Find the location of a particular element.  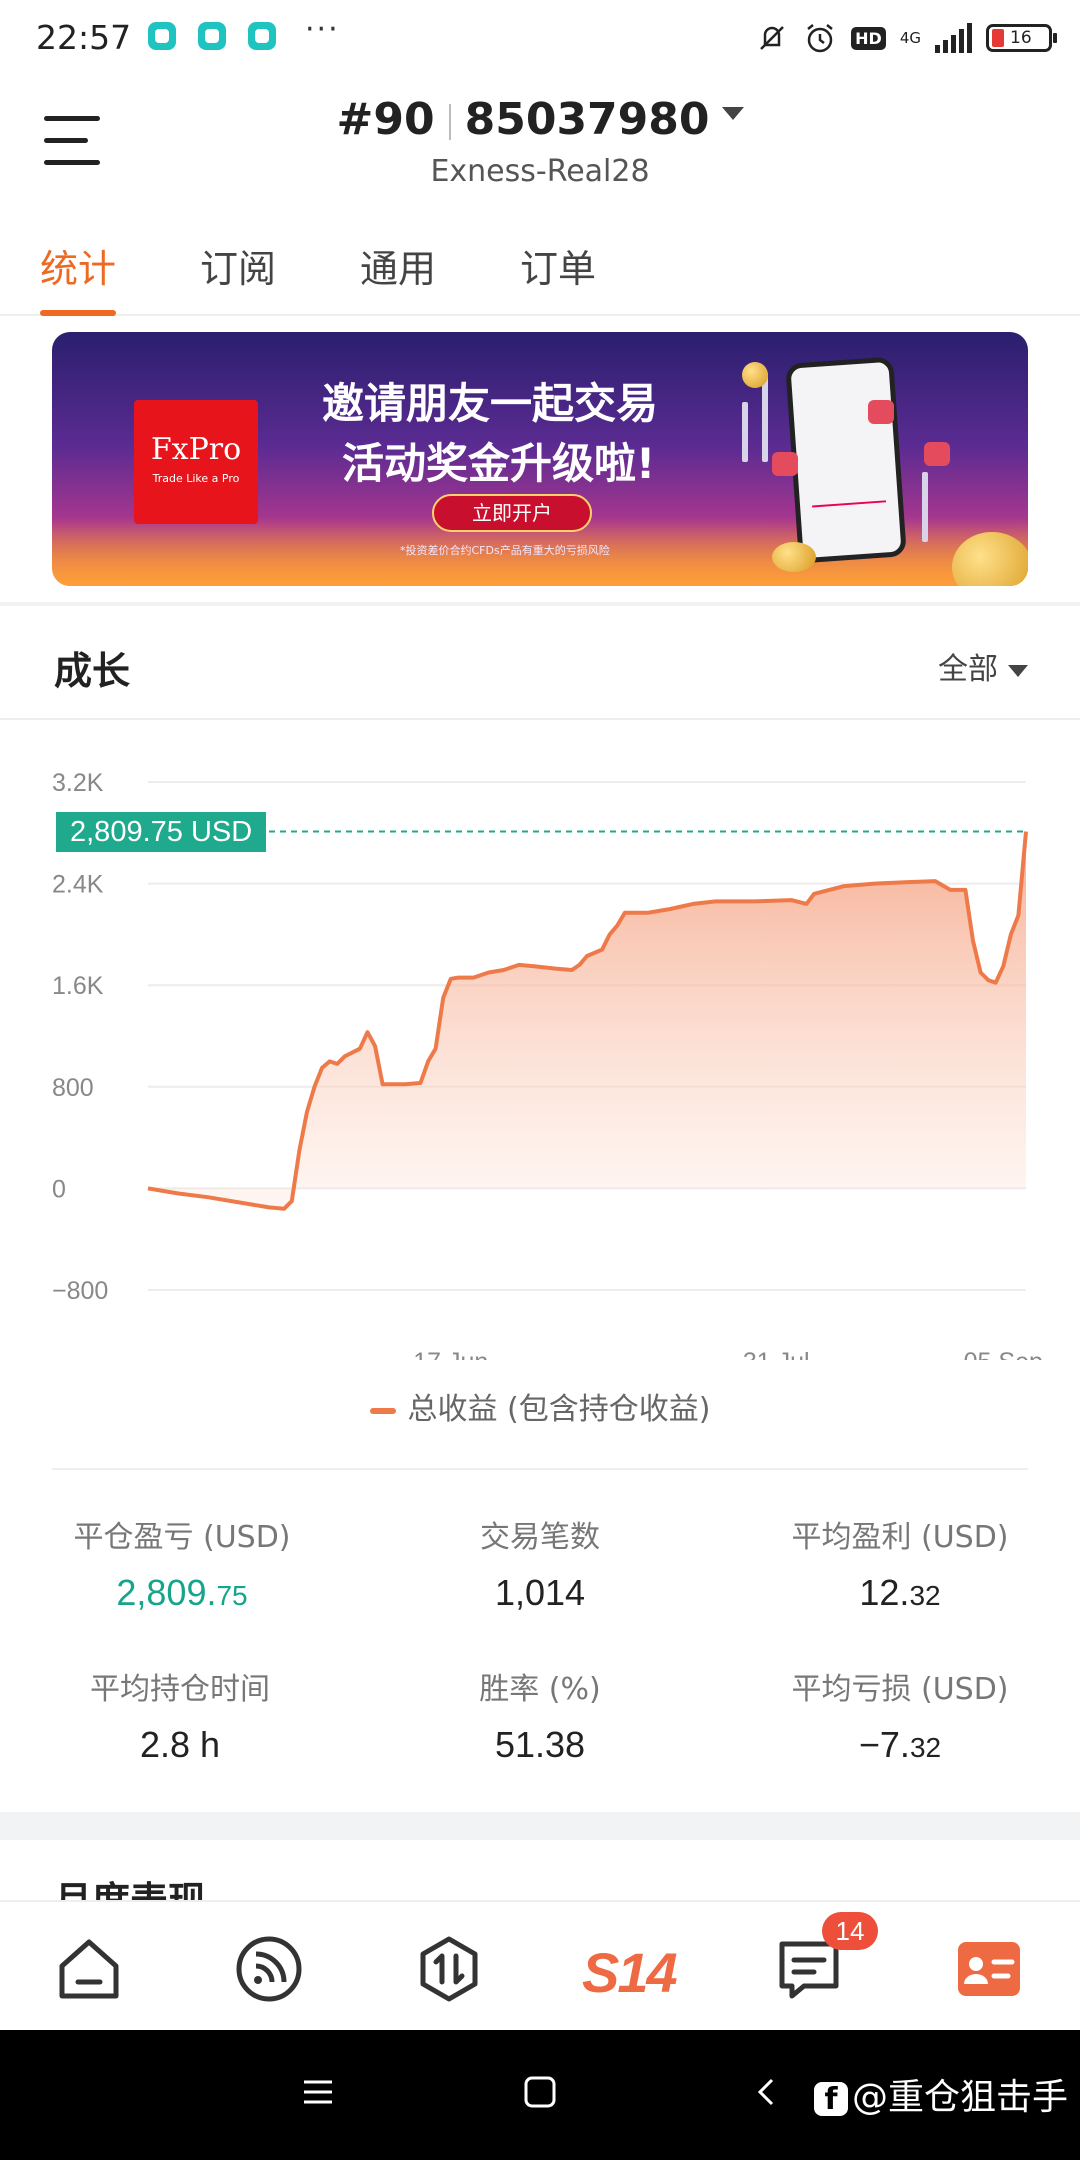

stat-label: 平均盈利 (USD) is located at coordinates (900, 1537).